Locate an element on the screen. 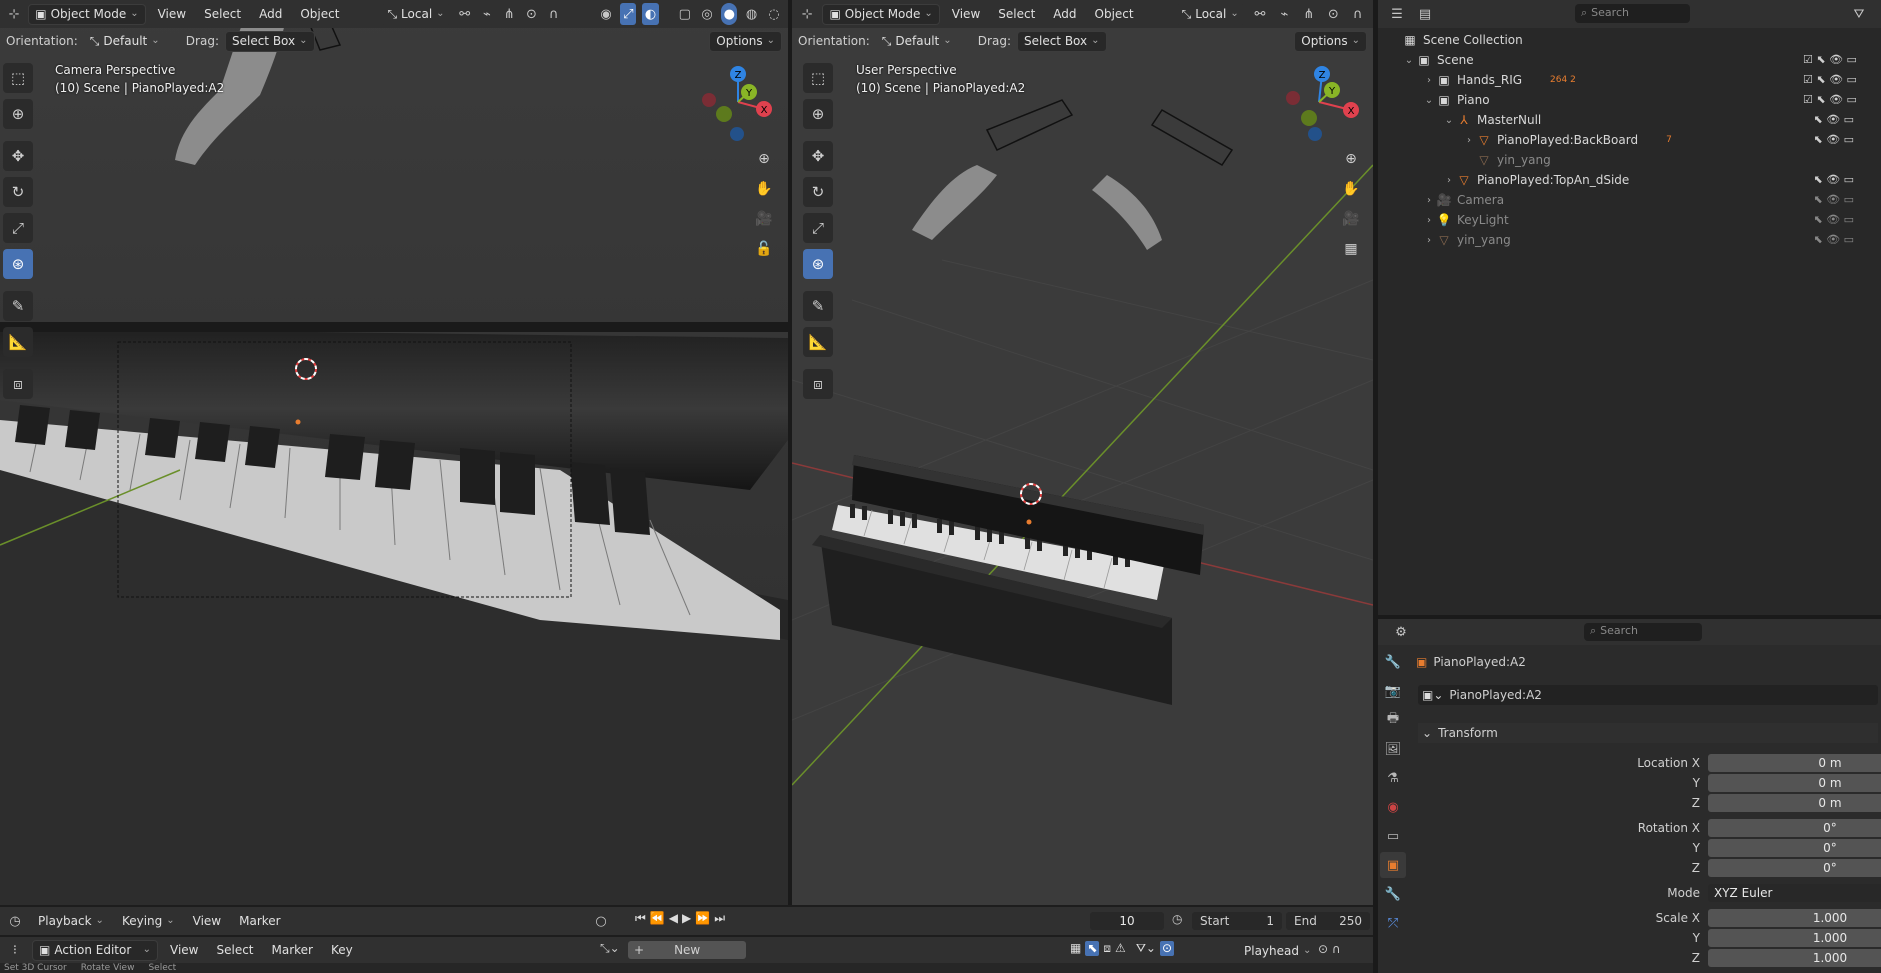  view-layer-tab-icon: 🖼 is located at coordinates (1393, 749).